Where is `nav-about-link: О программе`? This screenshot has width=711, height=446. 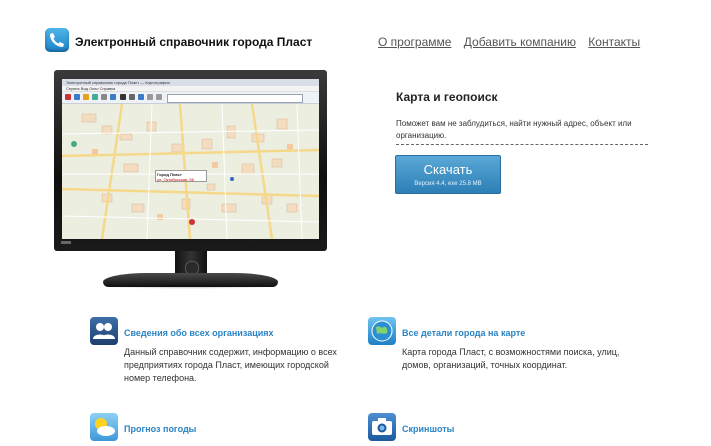 nav-about-link: О программе is located at coordinates (414, 42).